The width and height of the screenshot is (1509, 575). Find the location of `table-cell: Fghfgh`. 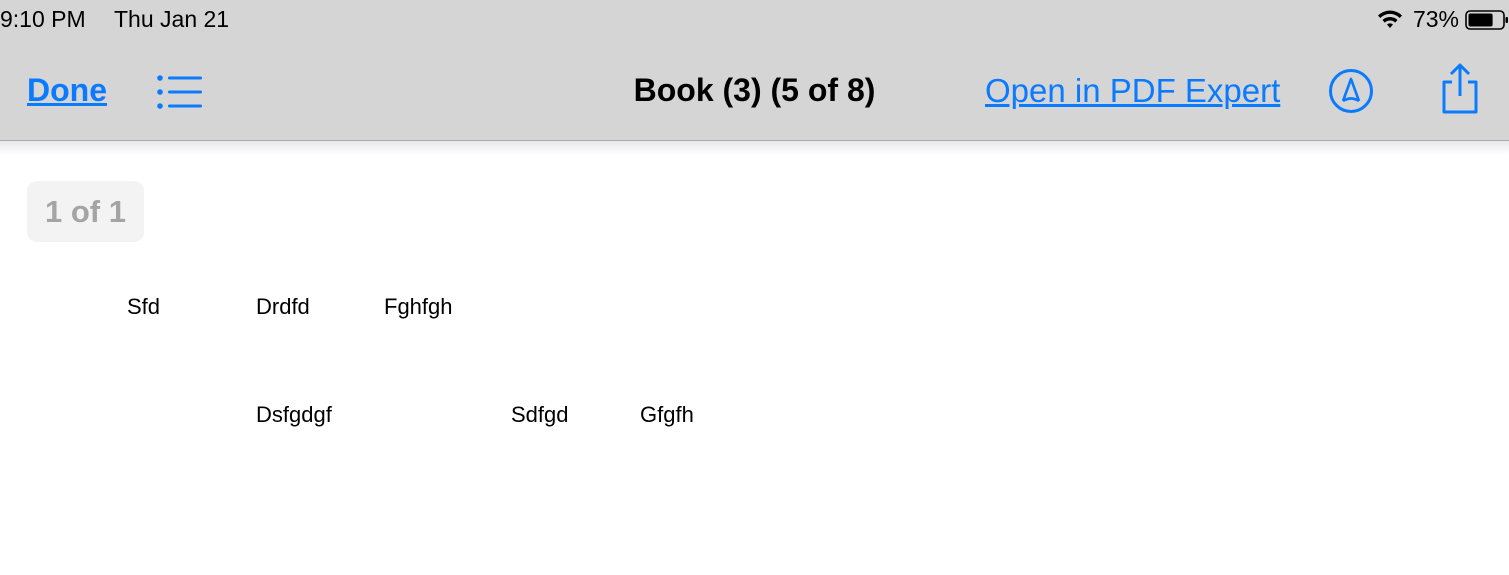

table-cell: Fghfgh is located at coordinates (418, 306).